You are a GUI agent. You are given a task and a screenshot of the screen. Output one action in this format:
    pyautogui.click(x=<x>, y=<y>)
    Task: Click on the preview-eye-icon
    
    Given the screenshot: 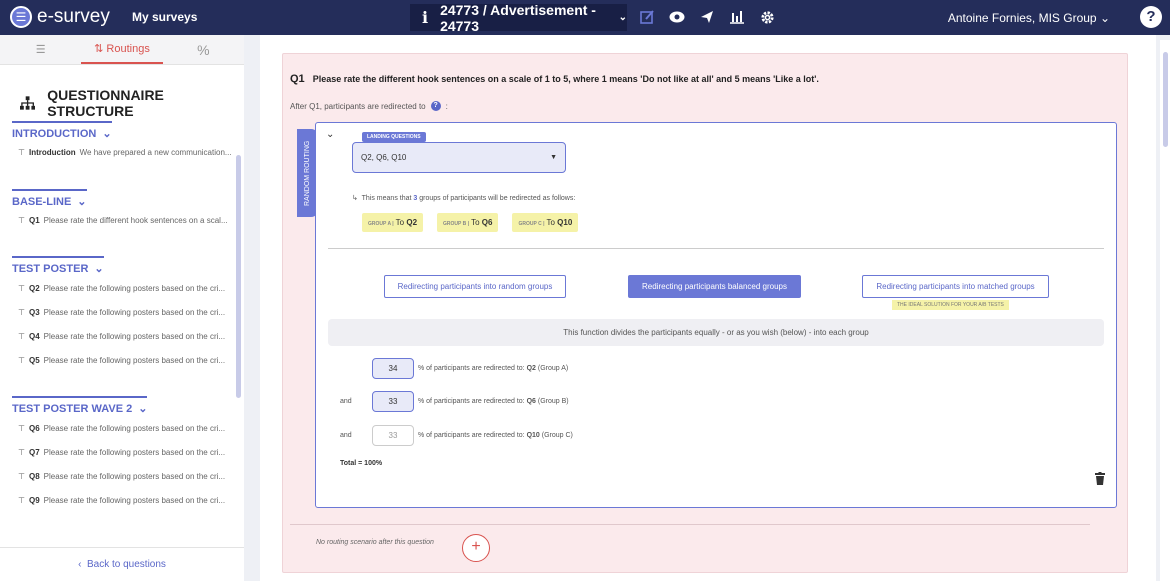 What is the action you would take?
    pyautogui.click(x=677, y=17)
    